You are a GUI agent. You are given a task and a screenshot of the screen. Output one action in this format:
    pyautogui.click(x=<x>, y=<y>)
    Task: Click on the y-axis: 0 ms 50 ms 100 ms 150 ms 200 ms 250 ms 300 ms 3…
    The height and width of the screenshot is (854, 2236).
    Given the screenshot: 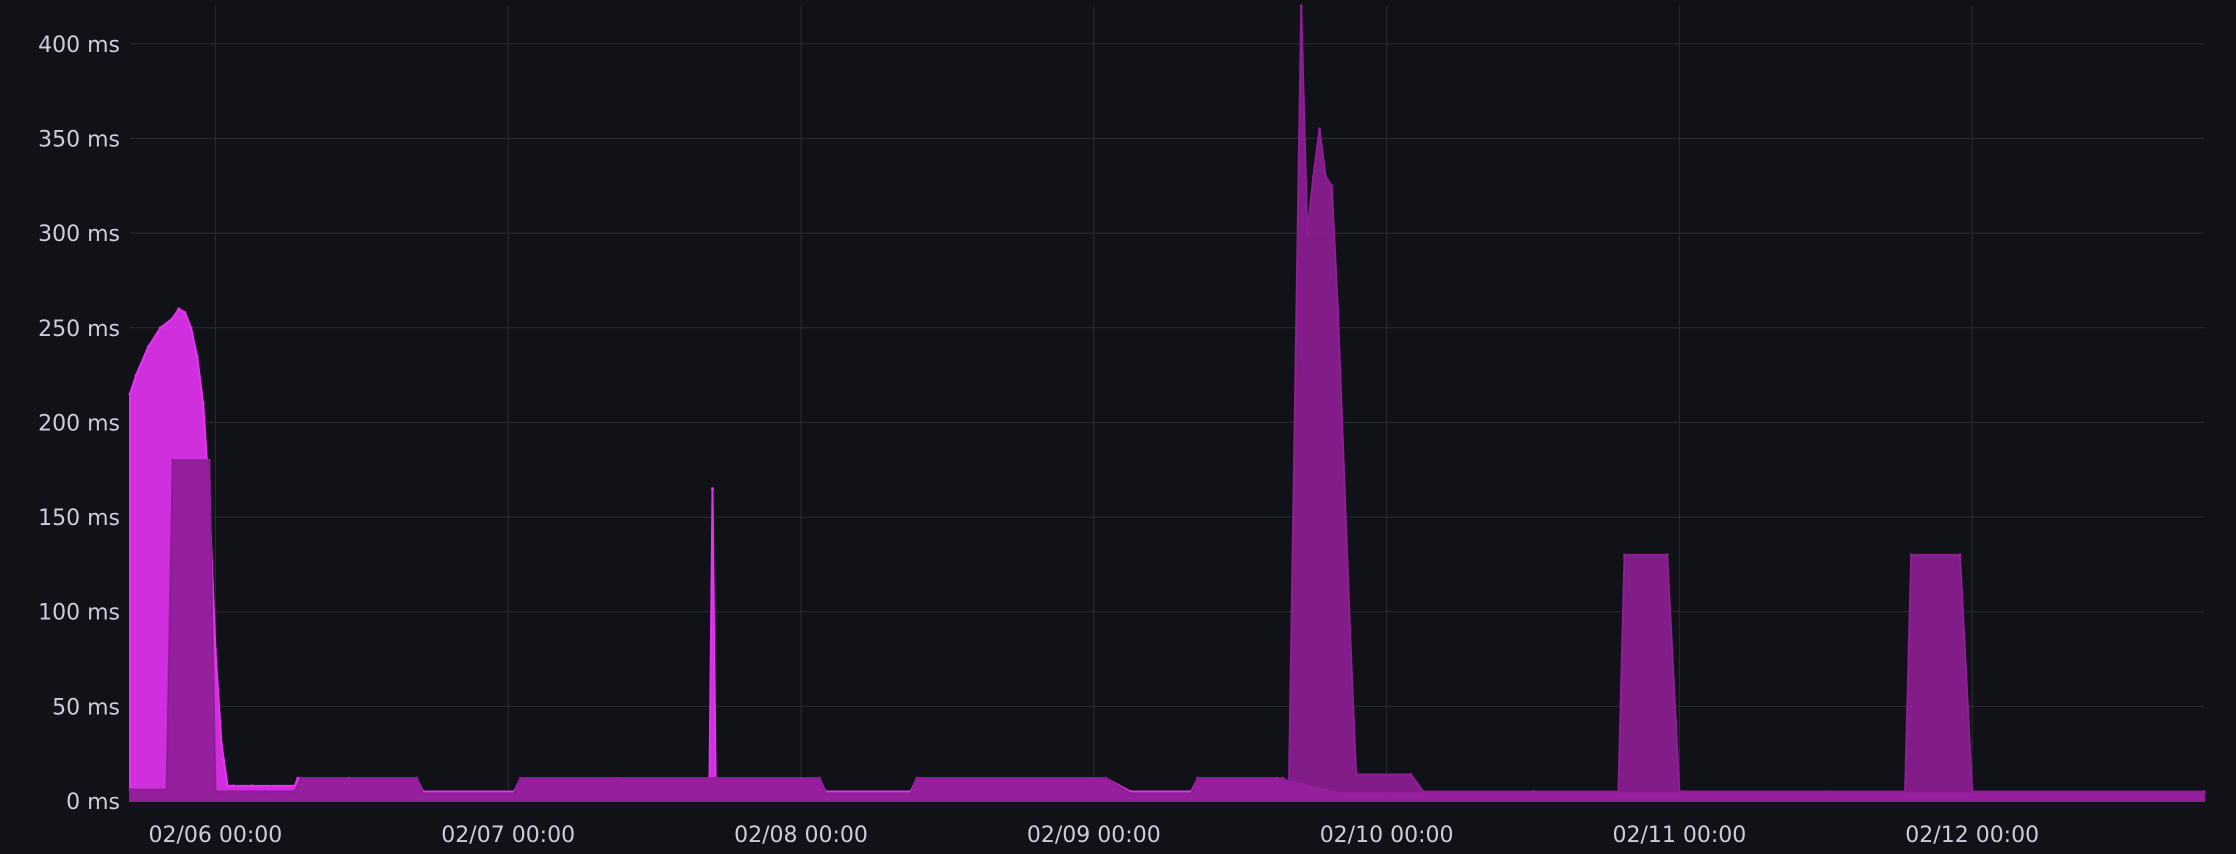 What is the action you would take?
    pyautogui.click(x=79, y=424)
    